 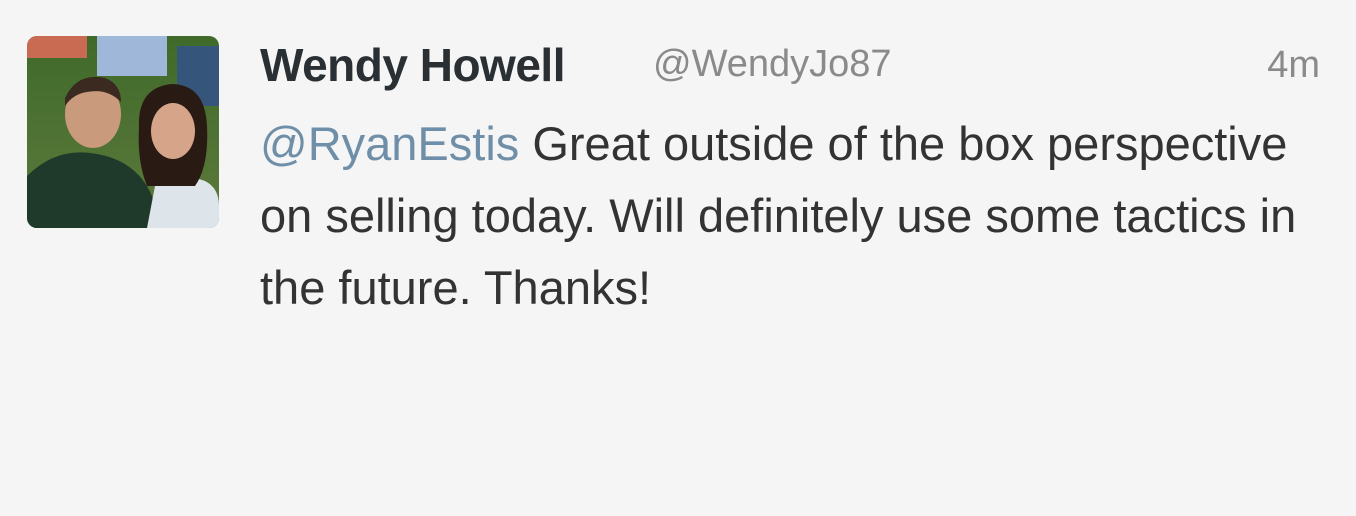 What do you see at coordinates (1293, 65) in the screenshot?
I see `timestamp: 4m` at bounding box center [1293, 65].